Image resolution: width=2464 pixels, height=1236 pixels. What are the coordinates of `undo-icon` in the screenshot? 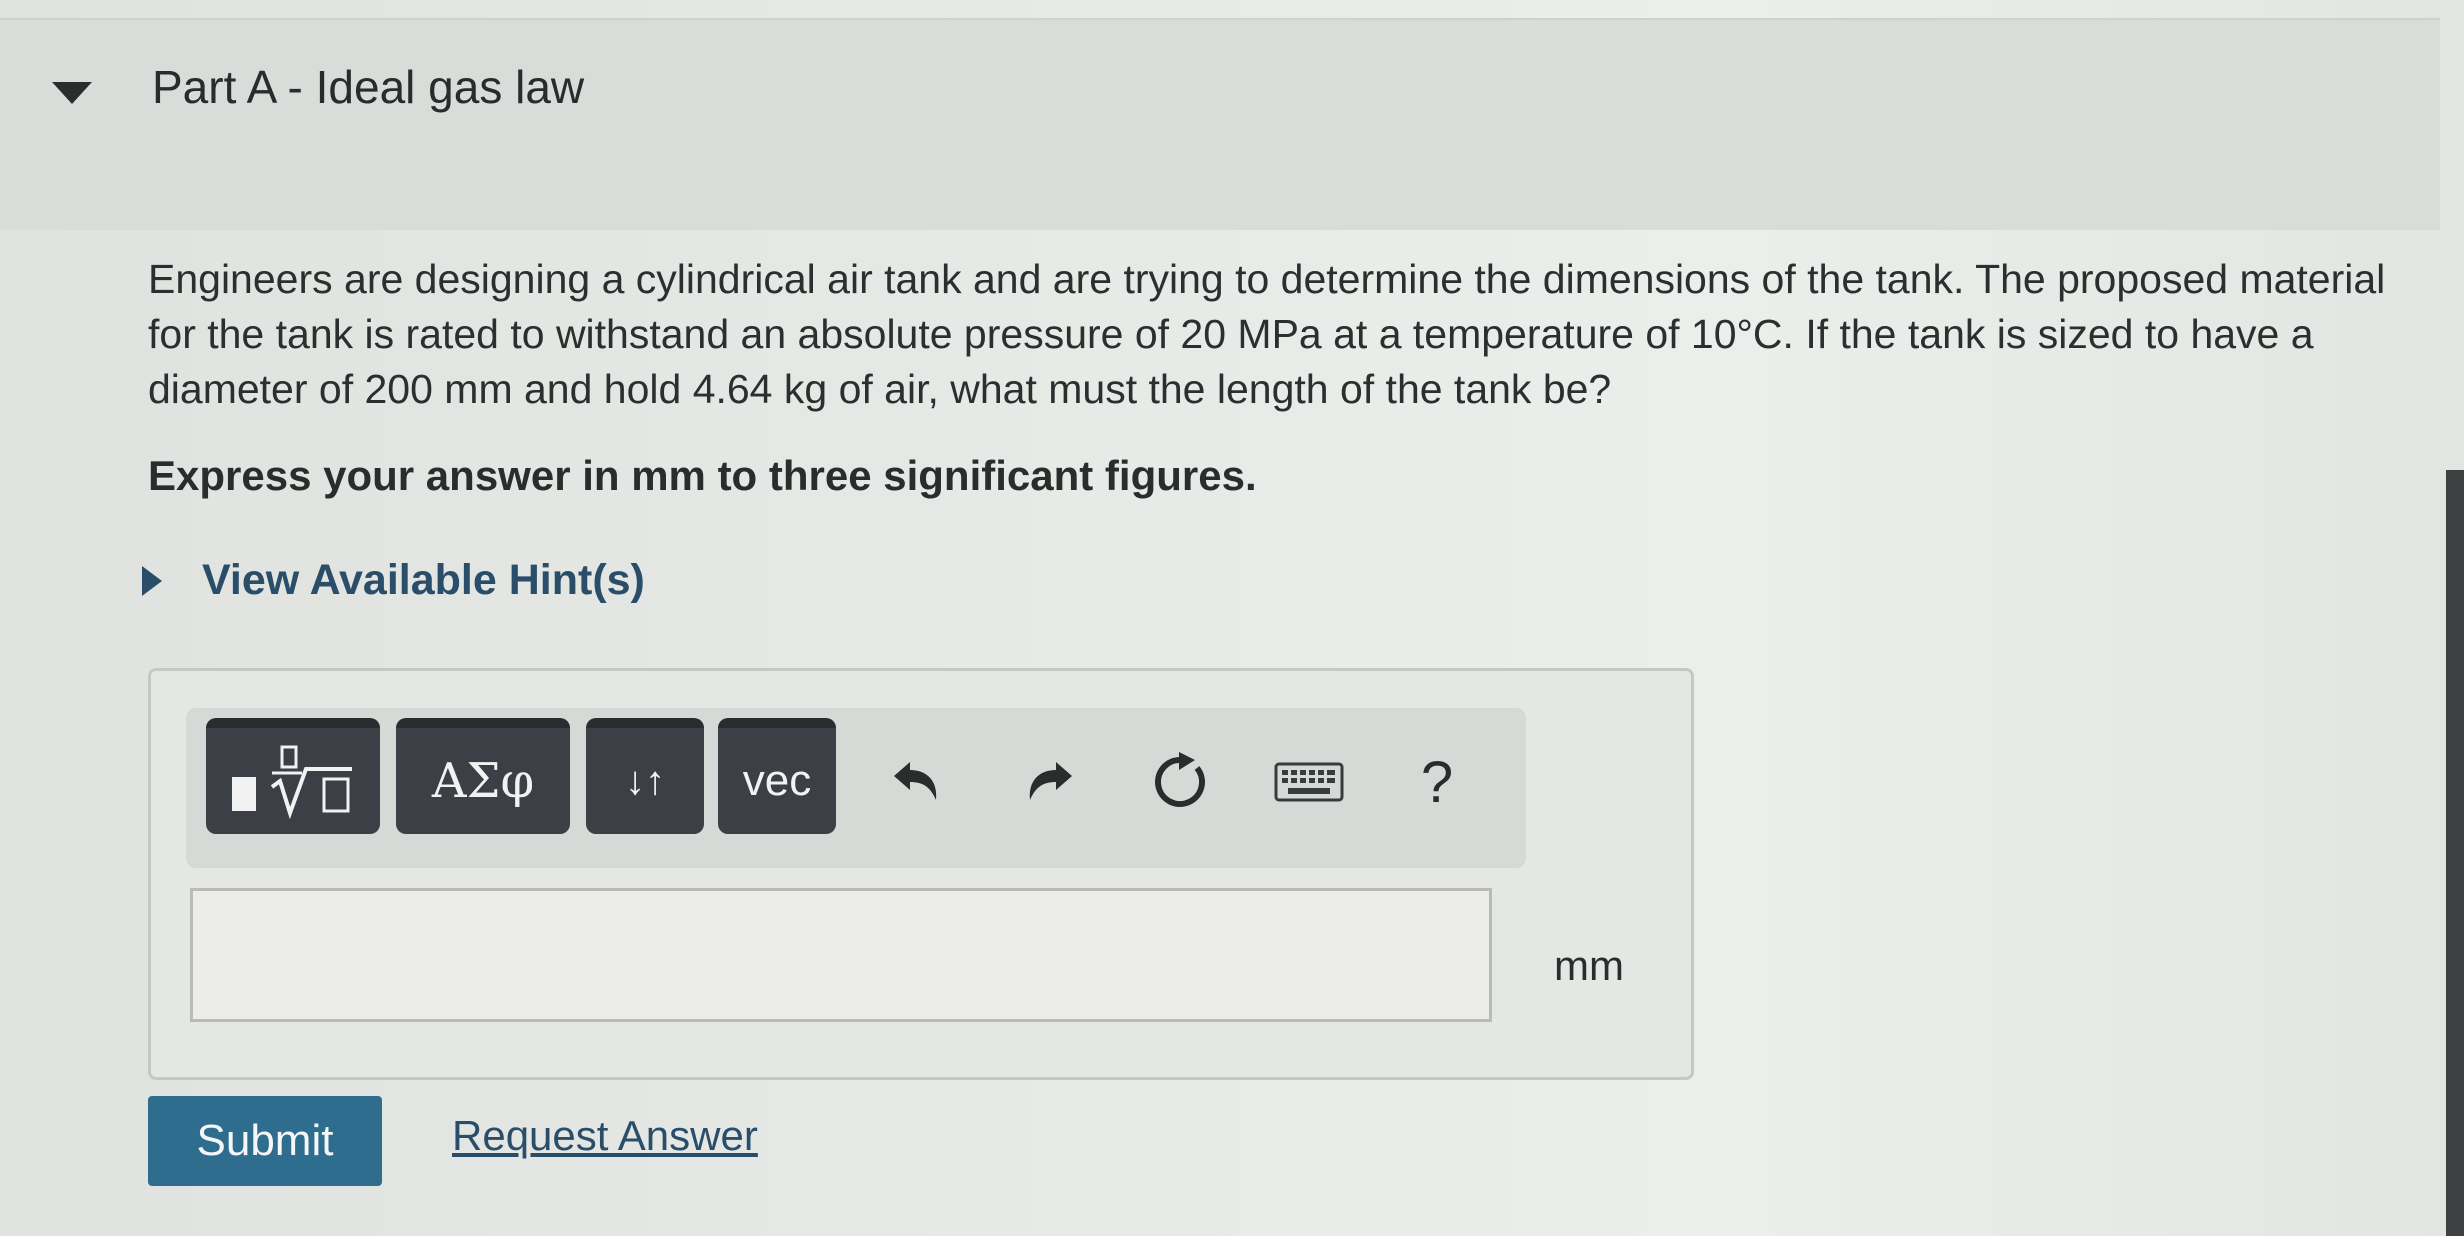 It's located at (915, 781).